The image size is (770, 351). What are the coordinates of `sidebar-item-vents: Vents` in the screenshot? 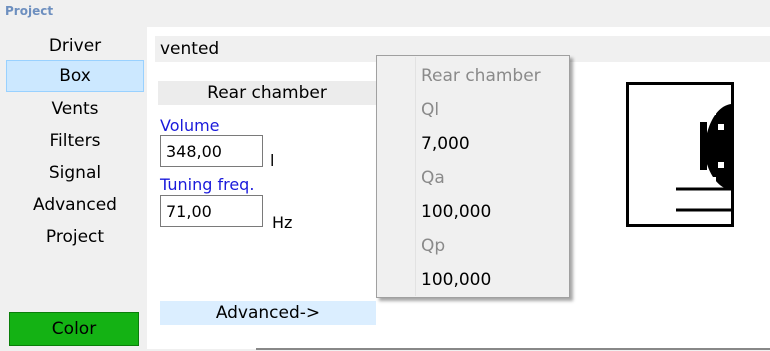 It's located at (75, 109).